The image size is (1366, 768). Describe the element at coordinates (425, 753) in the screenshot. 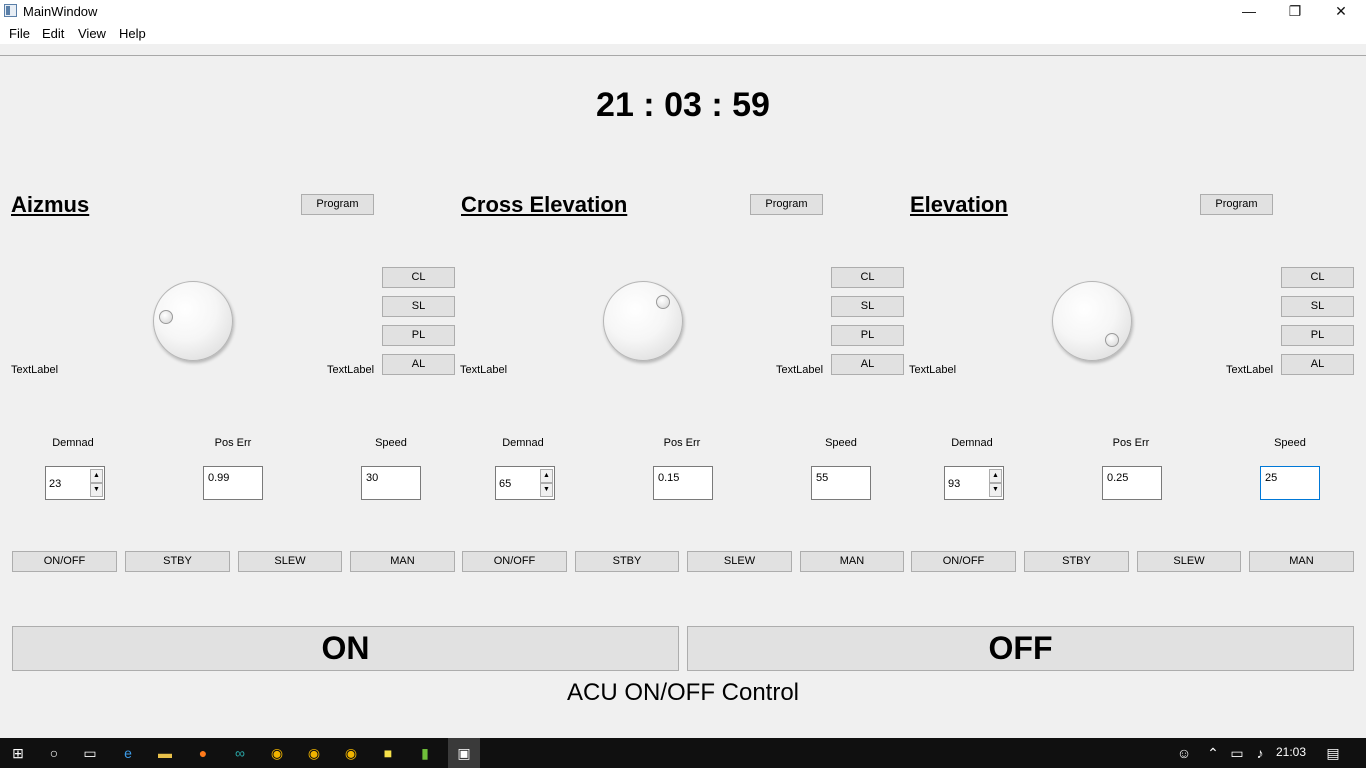

I see `qt-creator-icon: ▮` at that location.